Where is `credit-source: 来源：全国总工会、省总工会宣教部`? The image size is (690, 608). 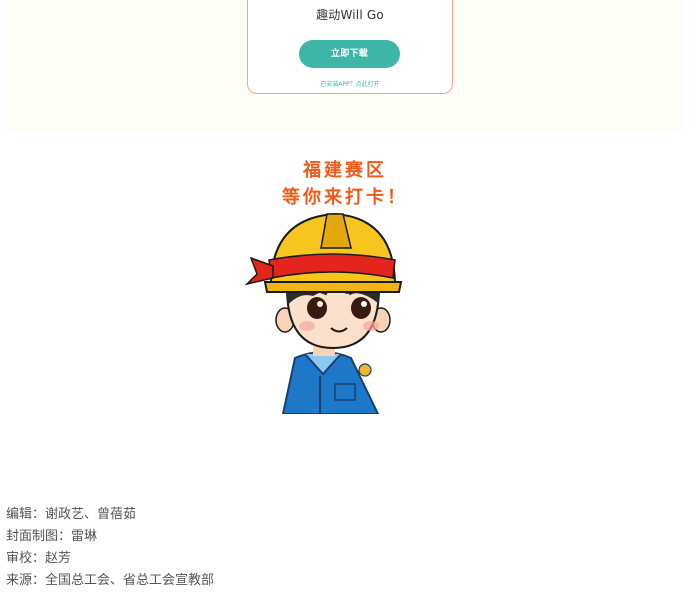
credit-source: 来源：全国总工会、省总工会宣教部 is located at coordinates (110, 580).